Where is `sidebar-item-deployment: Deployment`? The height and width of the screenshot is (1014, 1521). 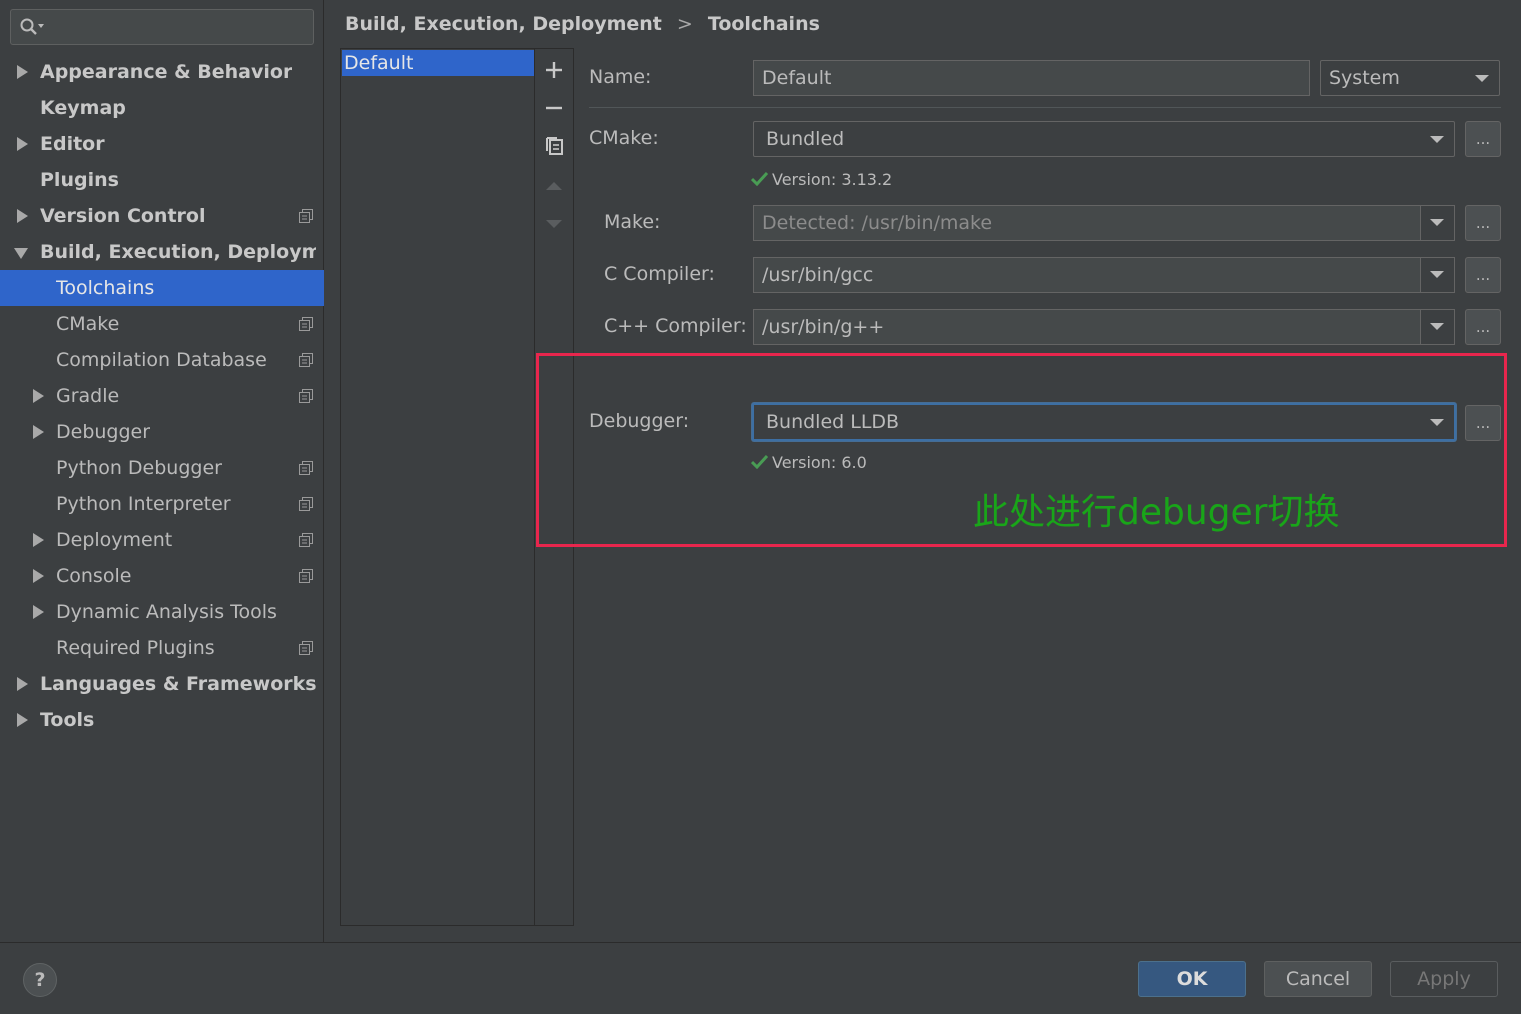 sidebar-item-deployment: Deployment is located at coordinates (162, 540).